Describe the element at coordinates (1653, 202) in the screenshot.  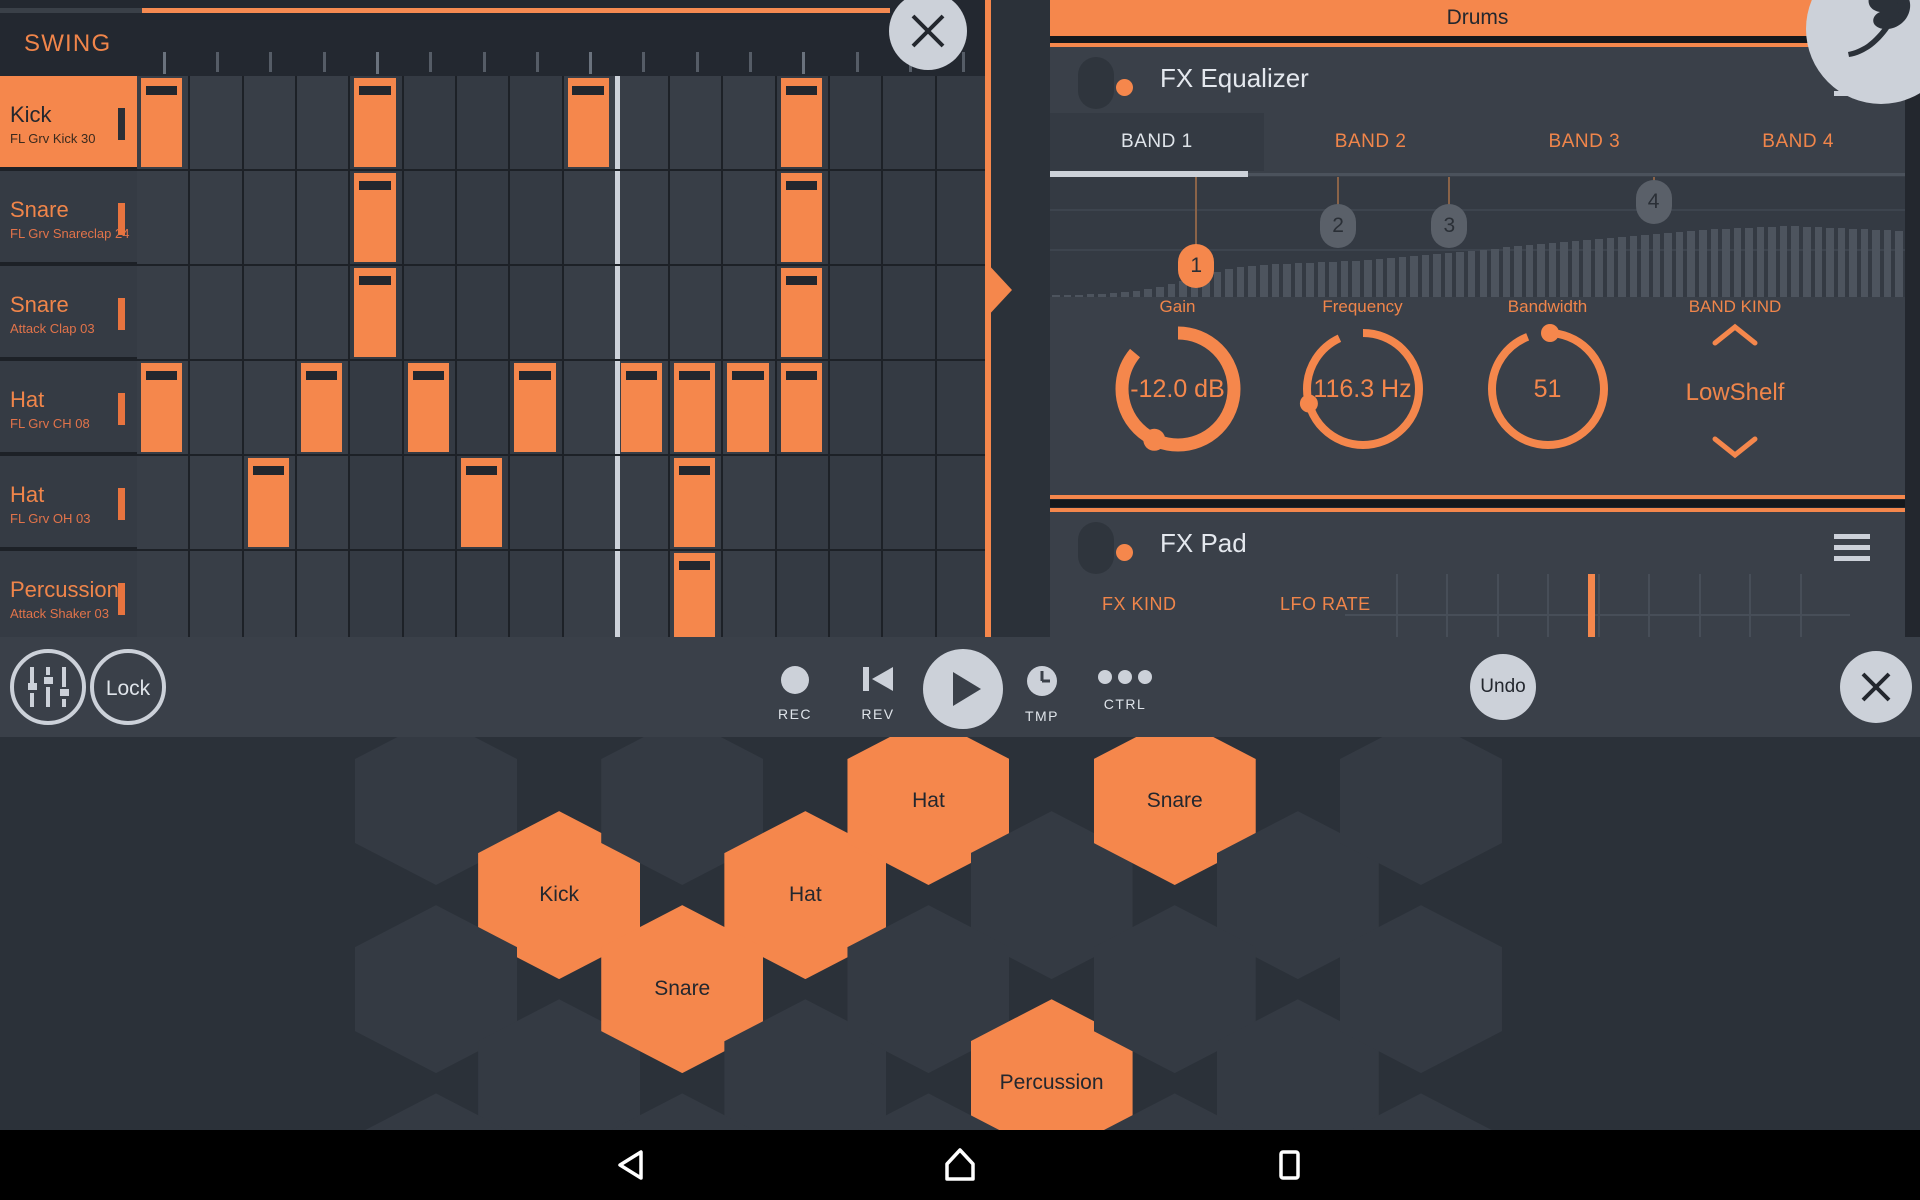
I see `eq-band-handle: 4` at that location.